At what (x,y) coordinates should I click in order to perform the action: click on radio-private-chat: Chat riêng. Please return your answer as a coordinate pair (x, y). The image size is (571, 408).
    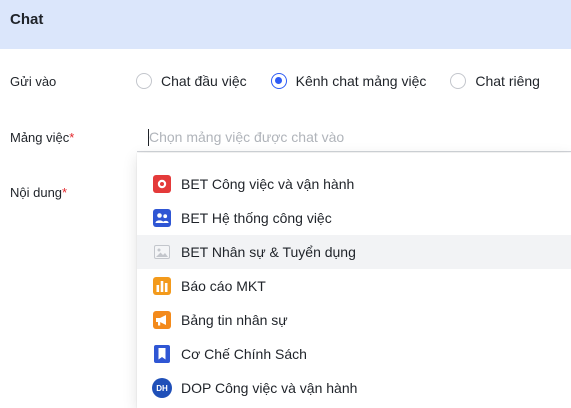
    Looking at the image, I should click on (495, 81).